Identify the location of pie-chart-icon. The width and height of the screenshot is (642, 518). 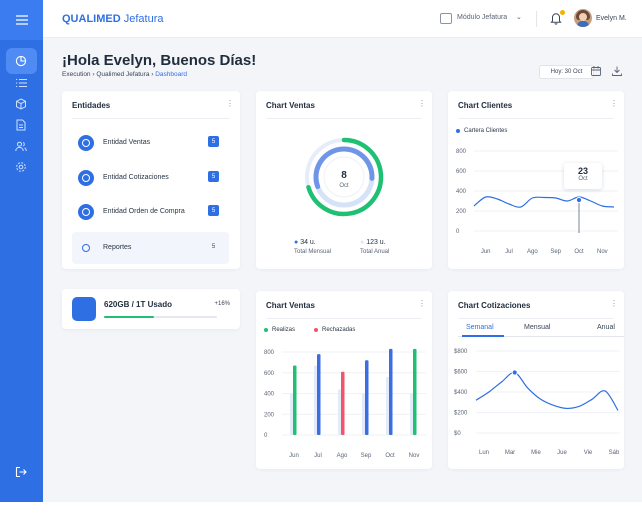
(21, 61).